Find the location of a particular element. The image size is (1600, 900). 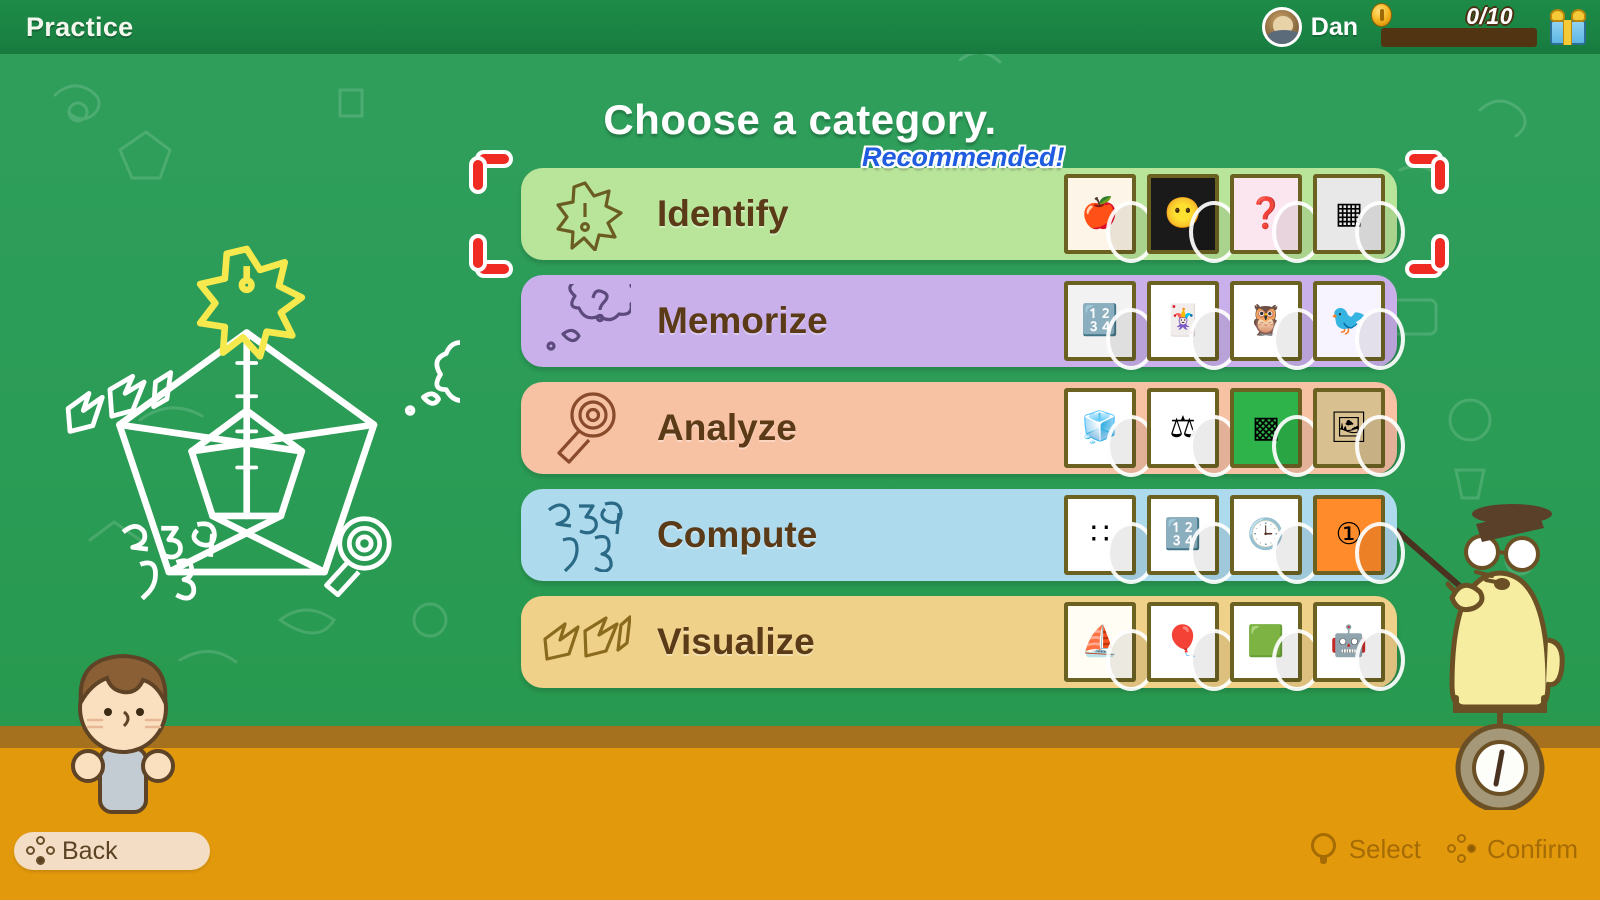

chalkboard-ledge is located at coordinates (800, 737).